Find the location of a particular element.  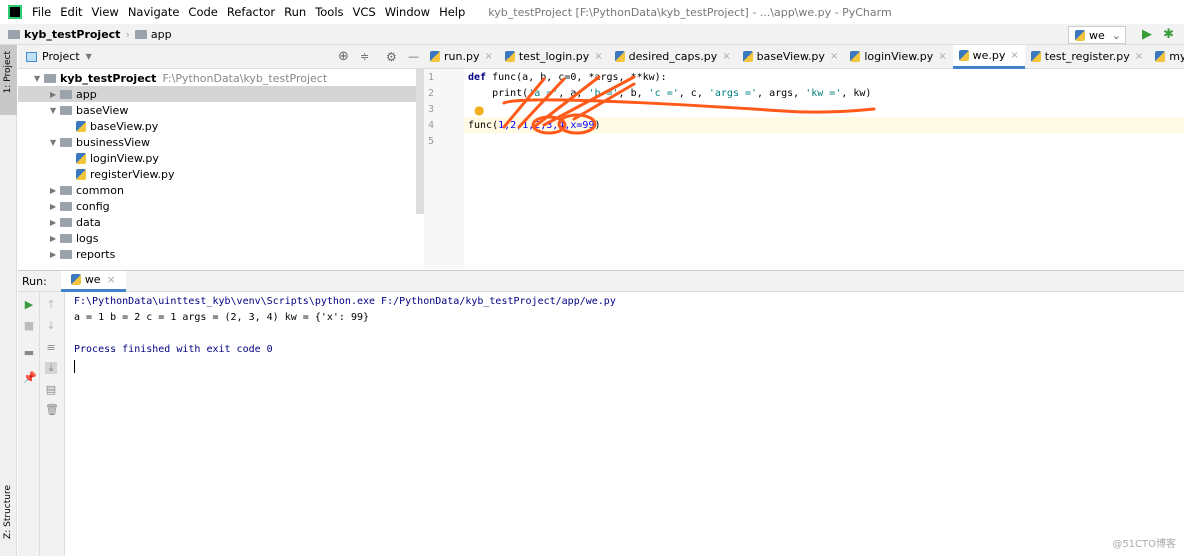

gear-icon: ⚙ is located at coordinates (391, 57).